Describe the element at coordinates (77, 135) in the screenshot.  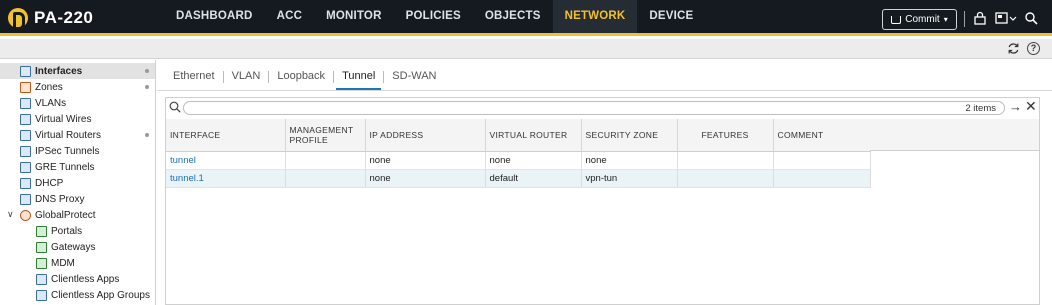
I see `sidebar-item-virtual-routers: Virtual Routers` at that location.